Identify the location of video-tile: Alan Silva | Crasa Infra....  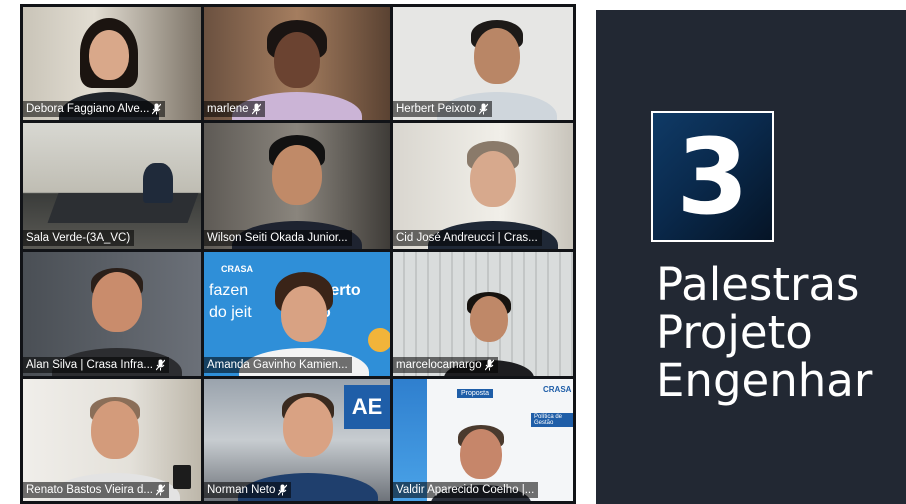
(112, 314).